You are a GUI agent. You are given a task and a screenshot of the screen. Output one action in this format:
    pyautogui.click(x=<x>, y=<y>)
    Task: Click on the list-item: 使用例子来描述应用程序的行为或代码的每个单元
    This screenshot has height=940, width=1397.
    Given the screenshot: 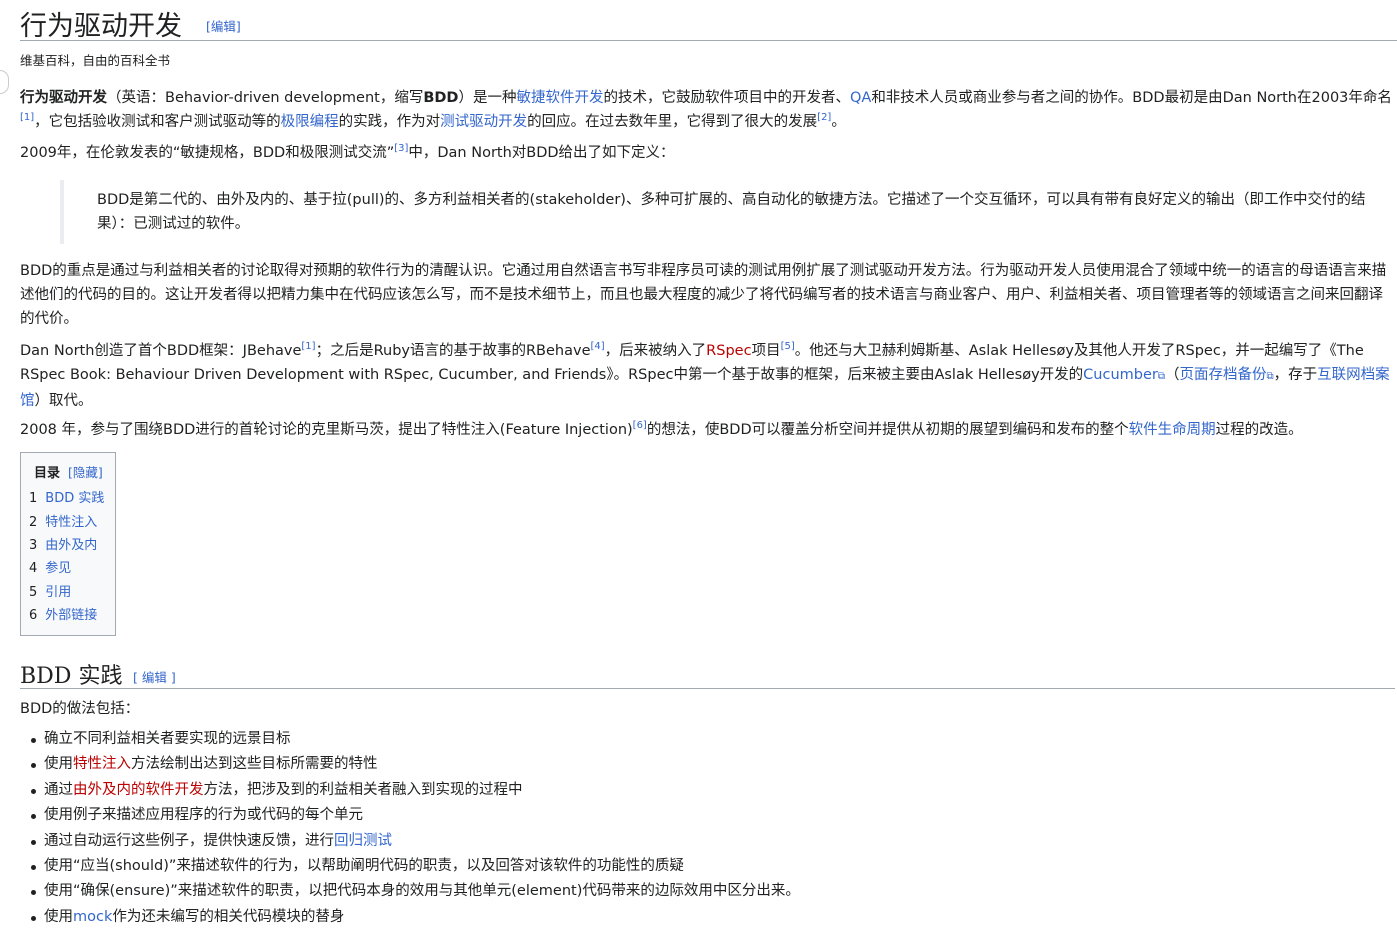 What is the action you would take?
    pyautogui.click(x=707, y=815)
    